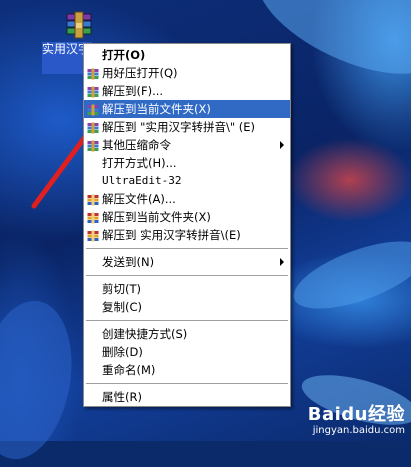 The height and width of the screenshot is (467, 411). What do you see at coordinates (122, 307) in the screenshot?
I see `menu-item-label: 复制(C)` at bounding box center [122, 307].